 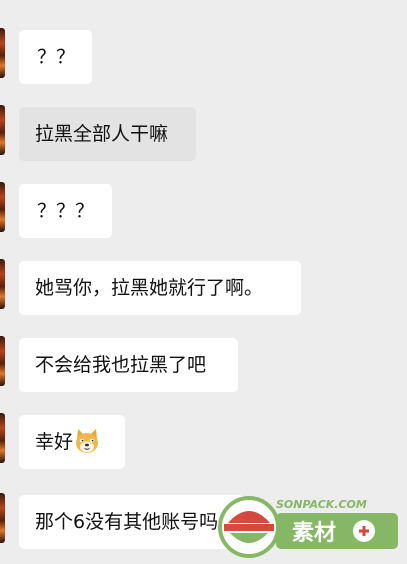 What do you see at coordinates (87, 440) in the screenshot?
I see `doge-emoji-icon` at bounding box center [87, 440].